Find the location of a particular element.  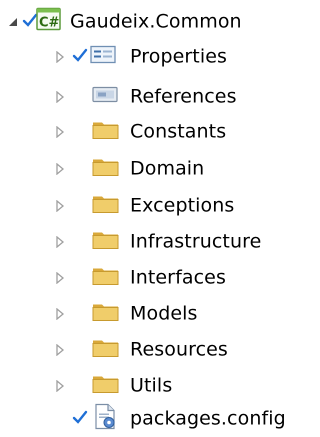

config-file-icon is located at coordinates (105, 419).